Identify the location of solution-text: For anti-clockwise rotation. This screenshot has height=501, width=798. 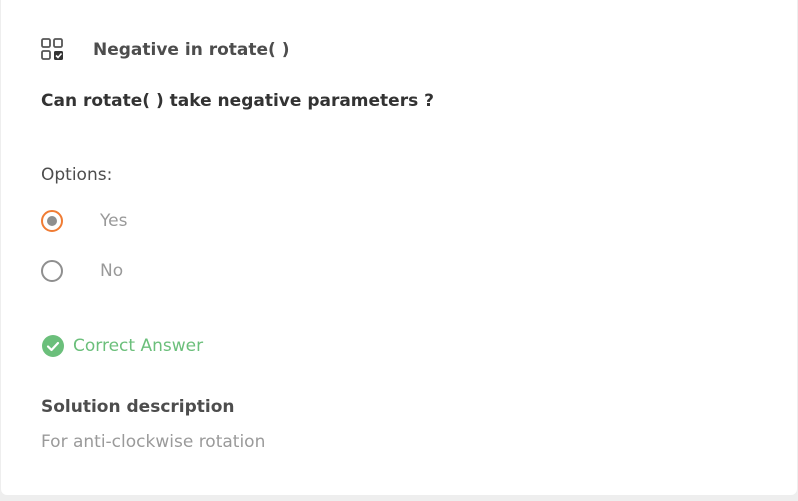
(153, 442).